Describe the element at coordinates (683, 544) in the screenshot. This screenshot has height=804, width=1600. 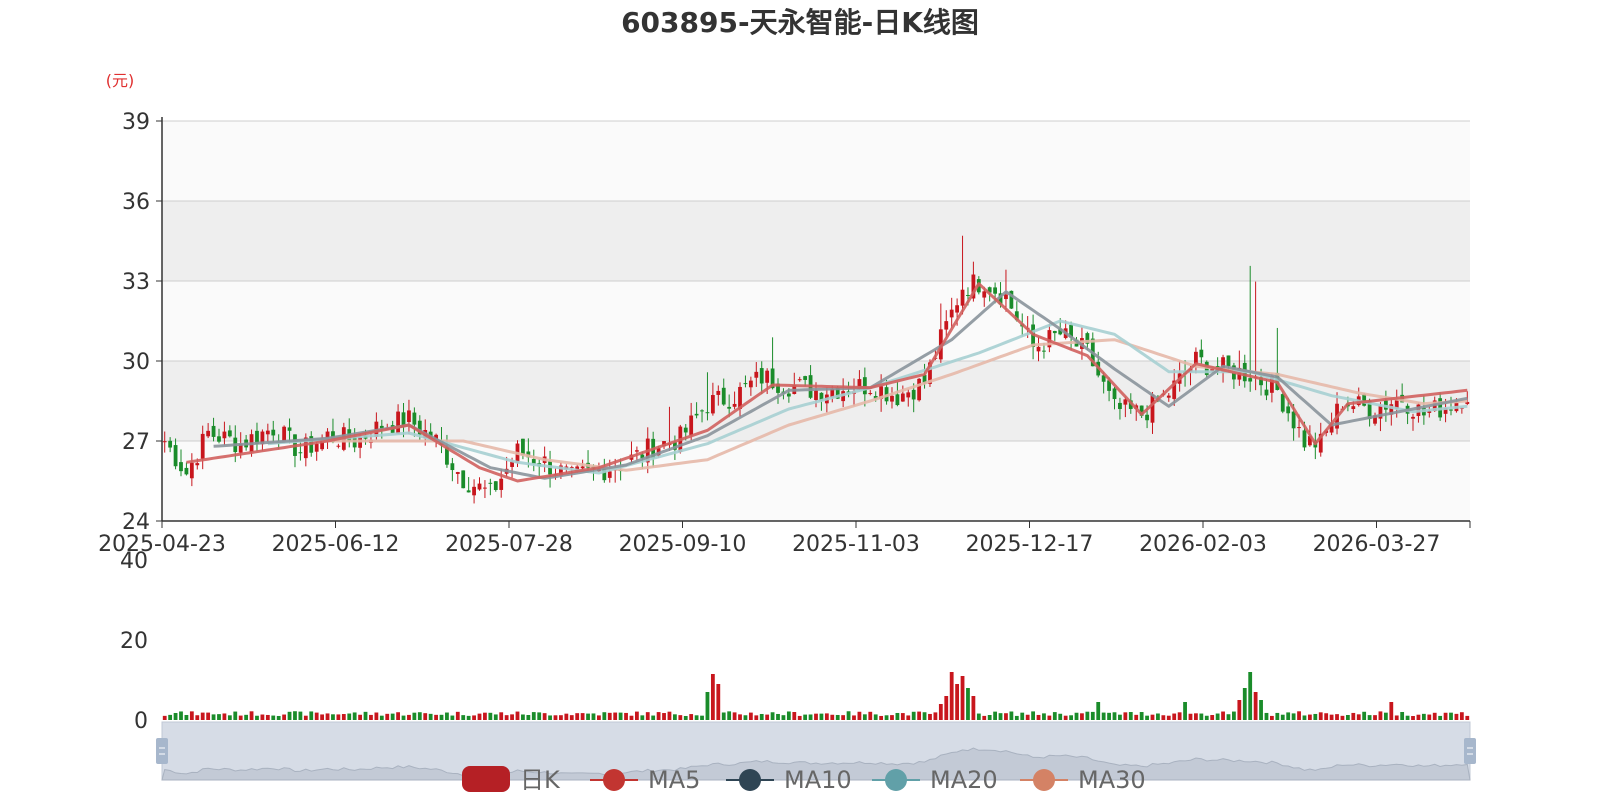
I see `x-tick-label: 2025-09-10` at that location.